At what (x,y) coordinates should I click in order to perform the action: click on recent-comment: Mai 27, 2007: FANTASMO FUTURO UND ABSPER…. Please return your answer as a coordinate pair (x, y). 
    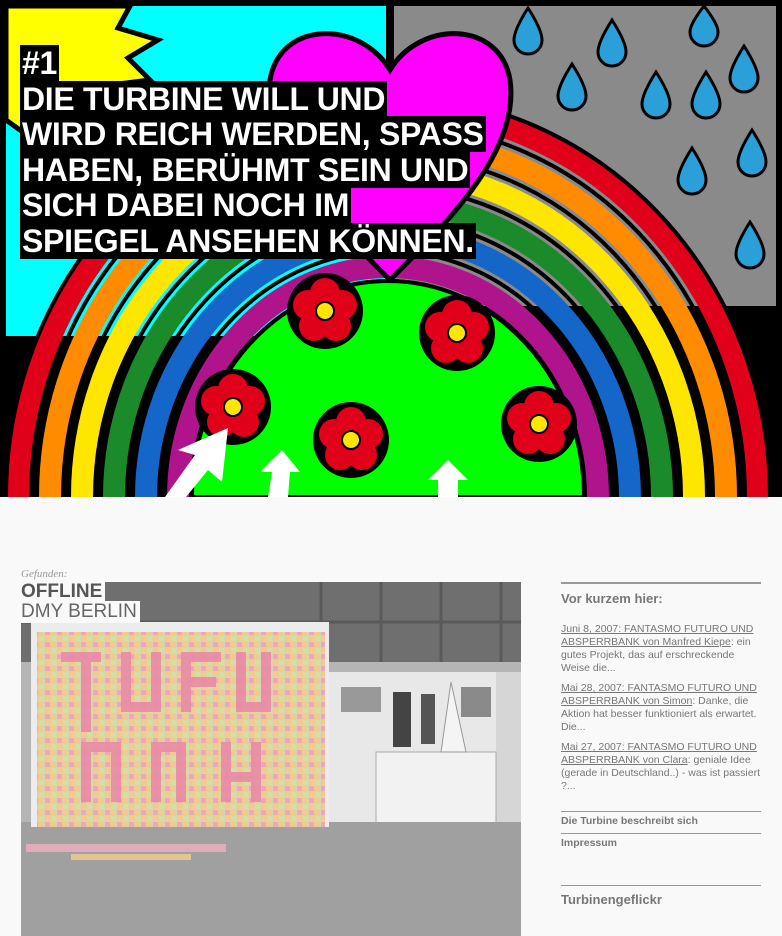
    Looking at the image, I should click on (661, 767).